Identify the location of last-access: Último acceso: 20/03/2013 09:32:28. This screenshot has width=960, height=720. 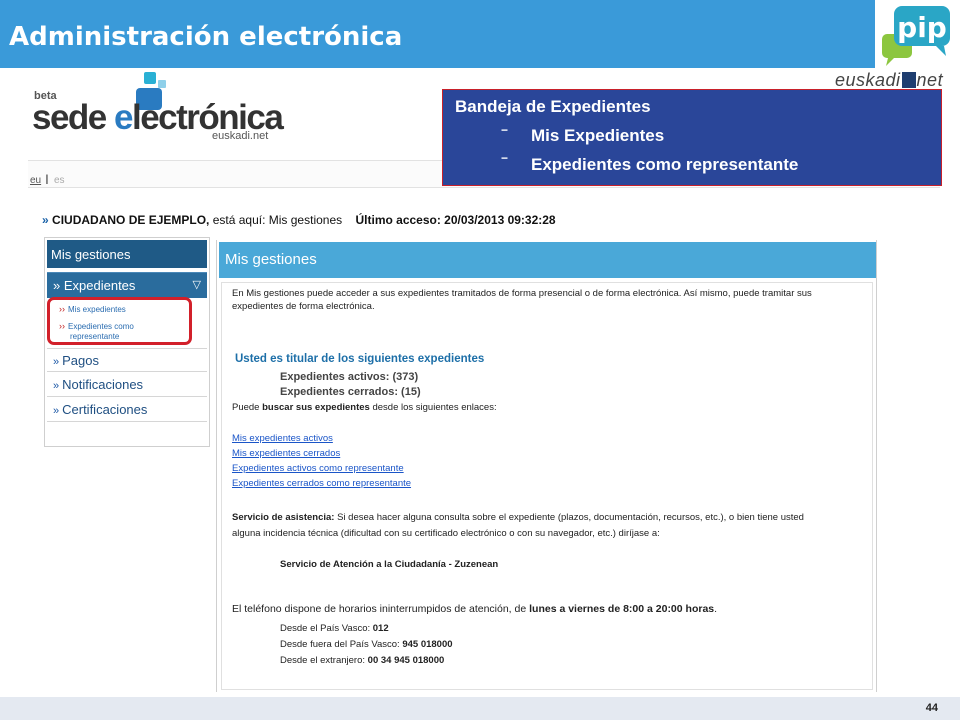
(455, 220).